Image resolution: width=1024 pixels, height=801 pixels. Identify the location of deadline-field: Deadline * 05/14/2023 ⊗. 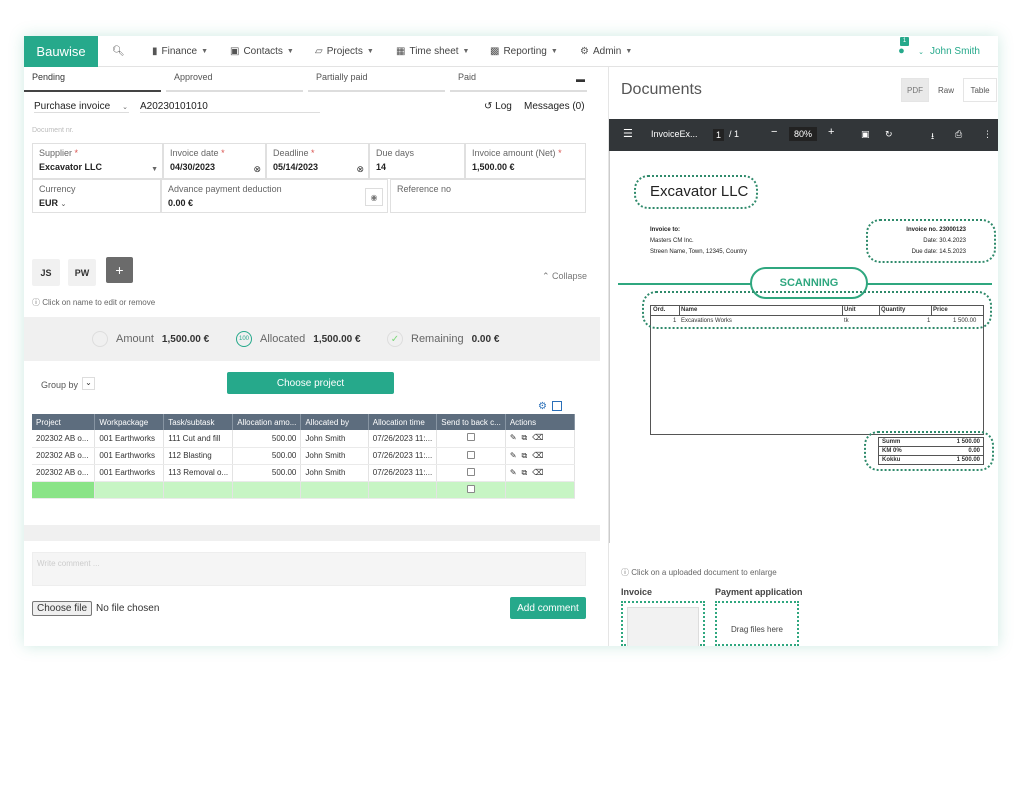
(317, 161).